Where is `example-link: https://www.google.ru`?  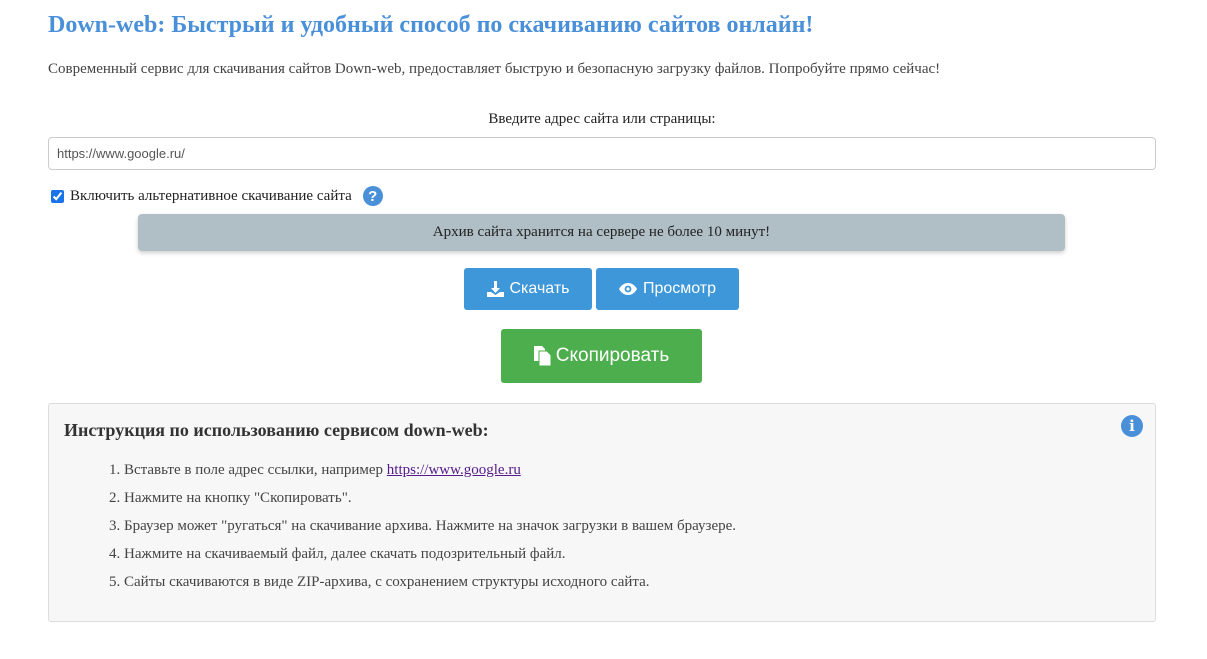
example-link: https://www.google.ru is located at coordinates (454, 470).